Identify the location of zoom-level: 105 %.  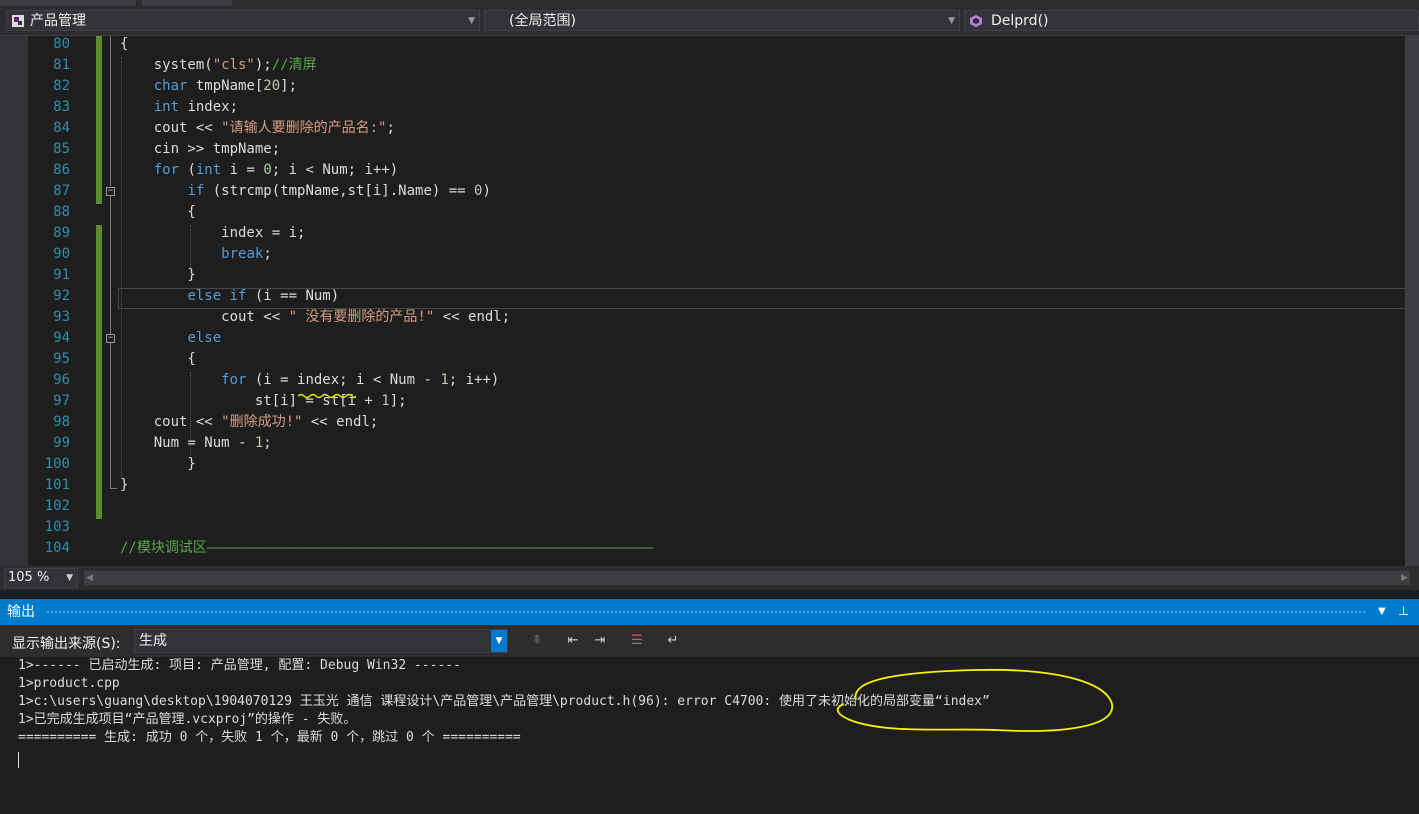
(29, 577).